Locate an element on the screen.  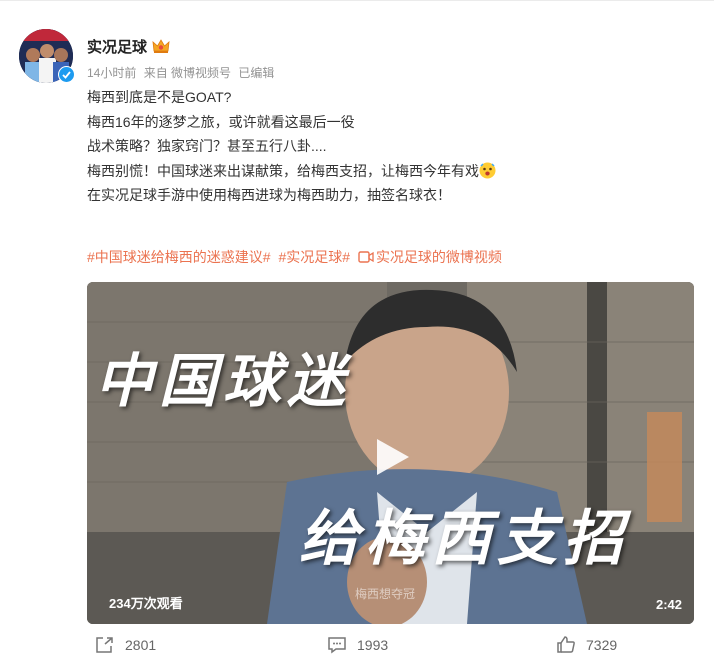
repost-button: 2801 is located at coordinates (125, 645).